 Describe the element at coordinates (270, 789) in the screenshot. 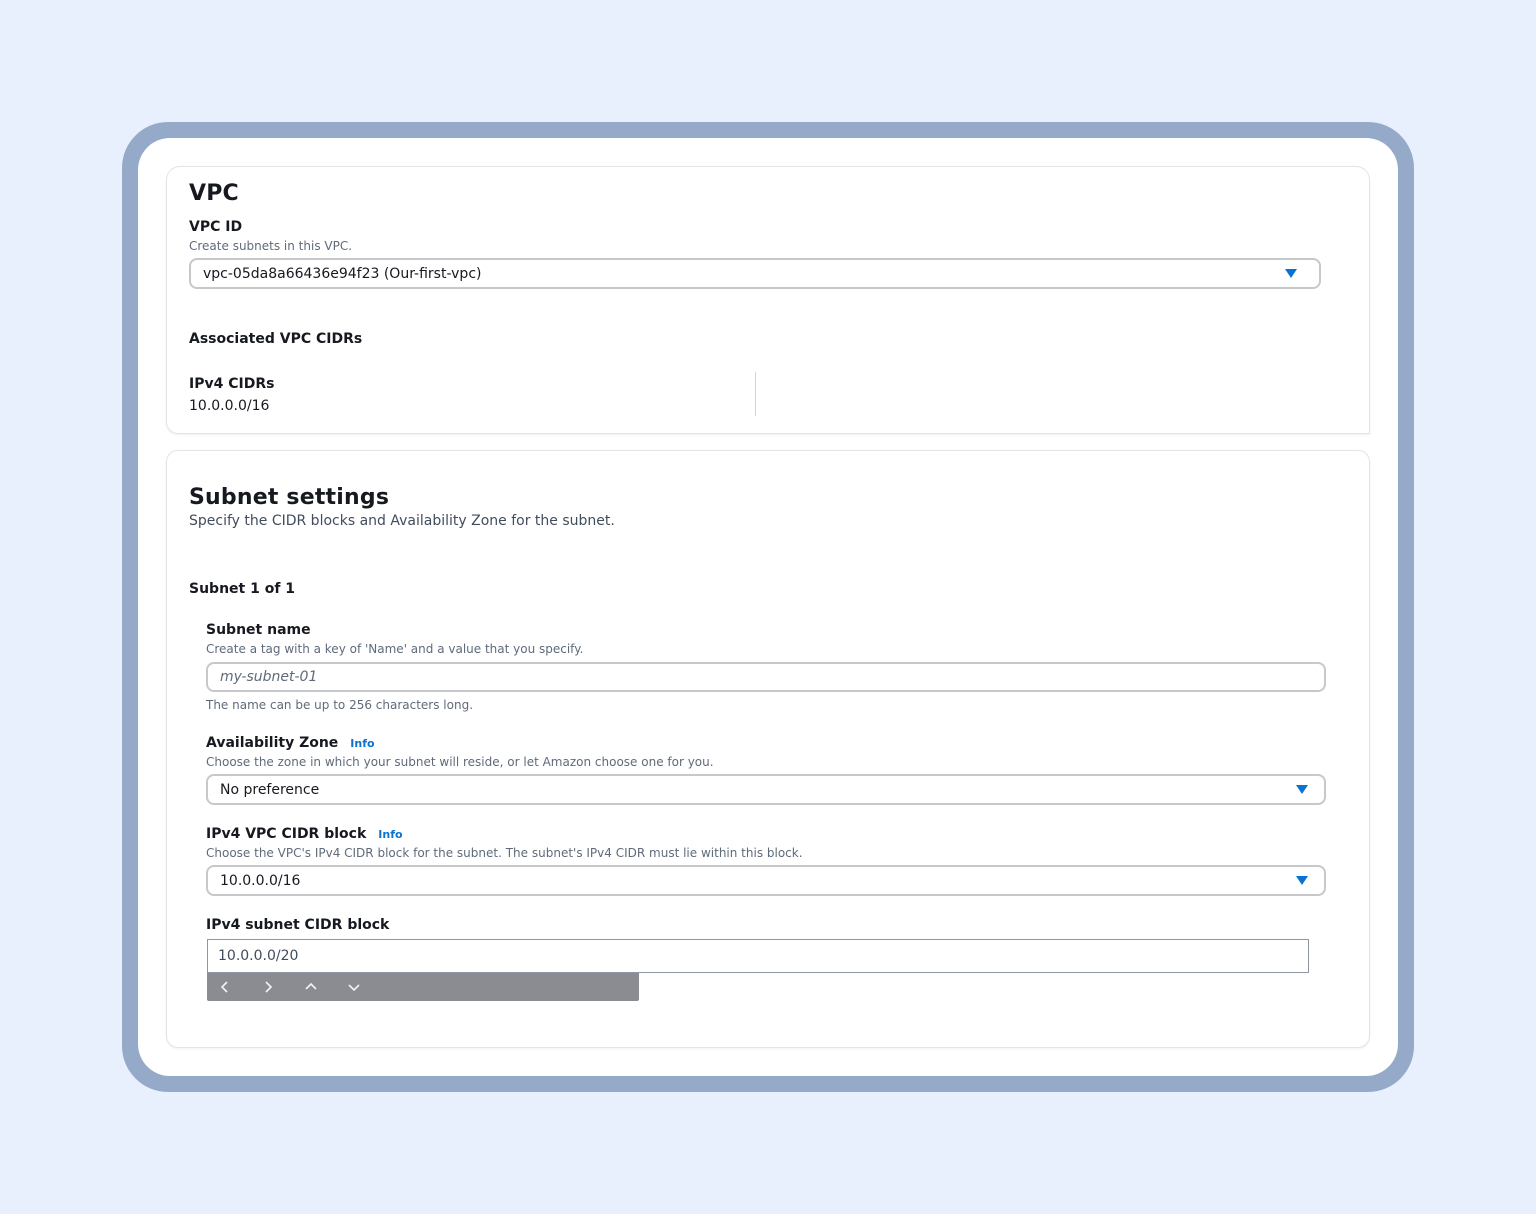

I see `availability-zone-value: No preference` at that location.